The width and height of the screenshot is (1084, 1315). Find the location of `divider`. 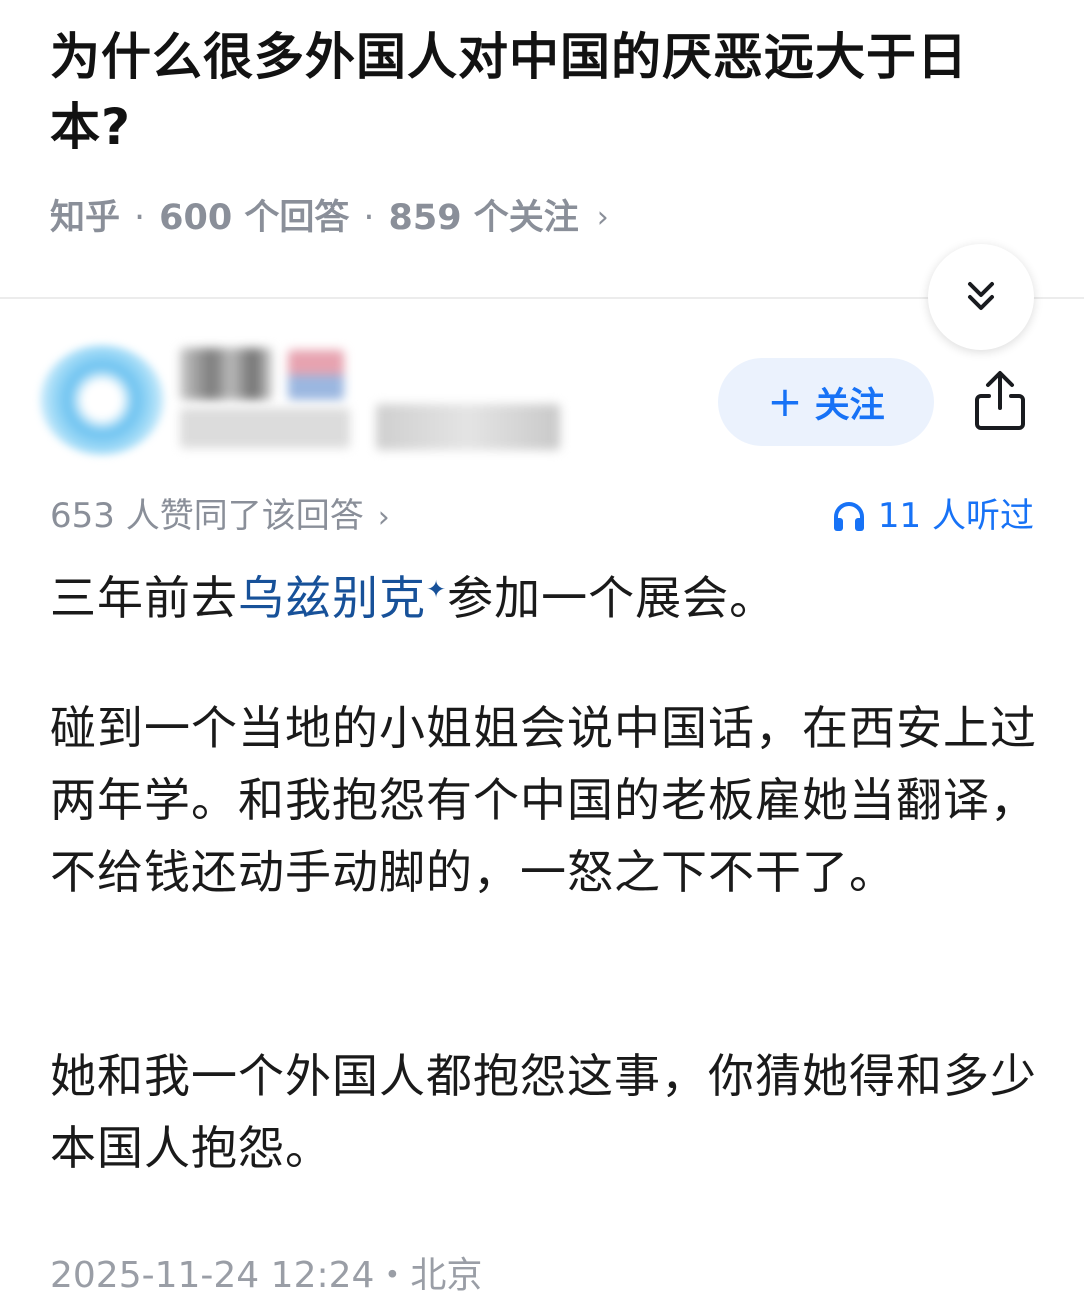

divider is located at coordinates (542, 298).